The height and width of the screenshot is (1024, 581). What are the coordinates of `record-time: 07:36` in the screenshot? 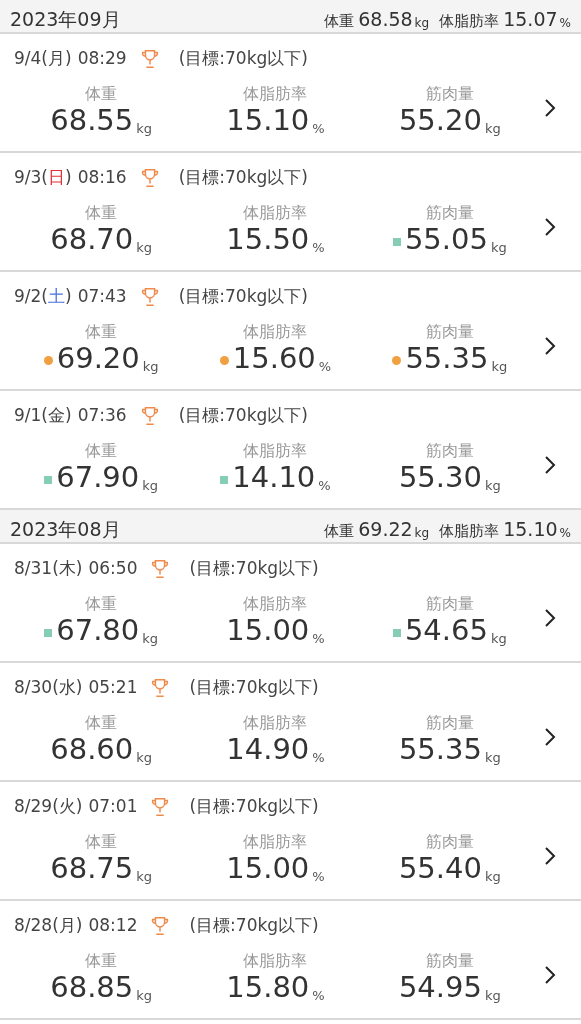 It's located at (102, 415).